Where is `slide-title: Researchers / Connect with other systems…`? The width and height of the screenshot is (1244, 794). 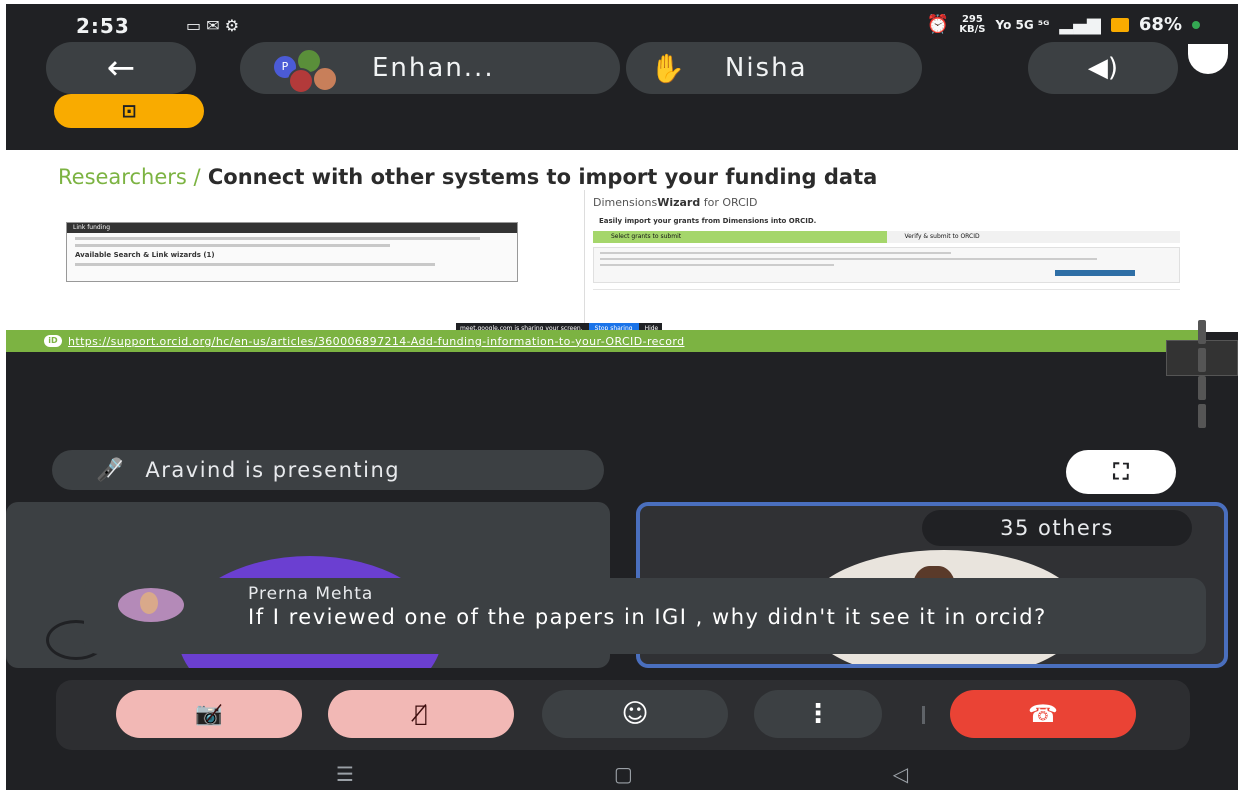
slide-title: Researchers / Connect with other systems… is located at coordinates (628, 177).